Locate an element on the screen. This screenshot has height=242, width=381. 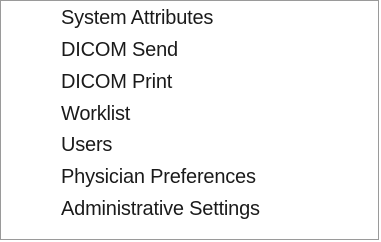
menu-item-worklist: Worklist is located at coordinates (218, 114).